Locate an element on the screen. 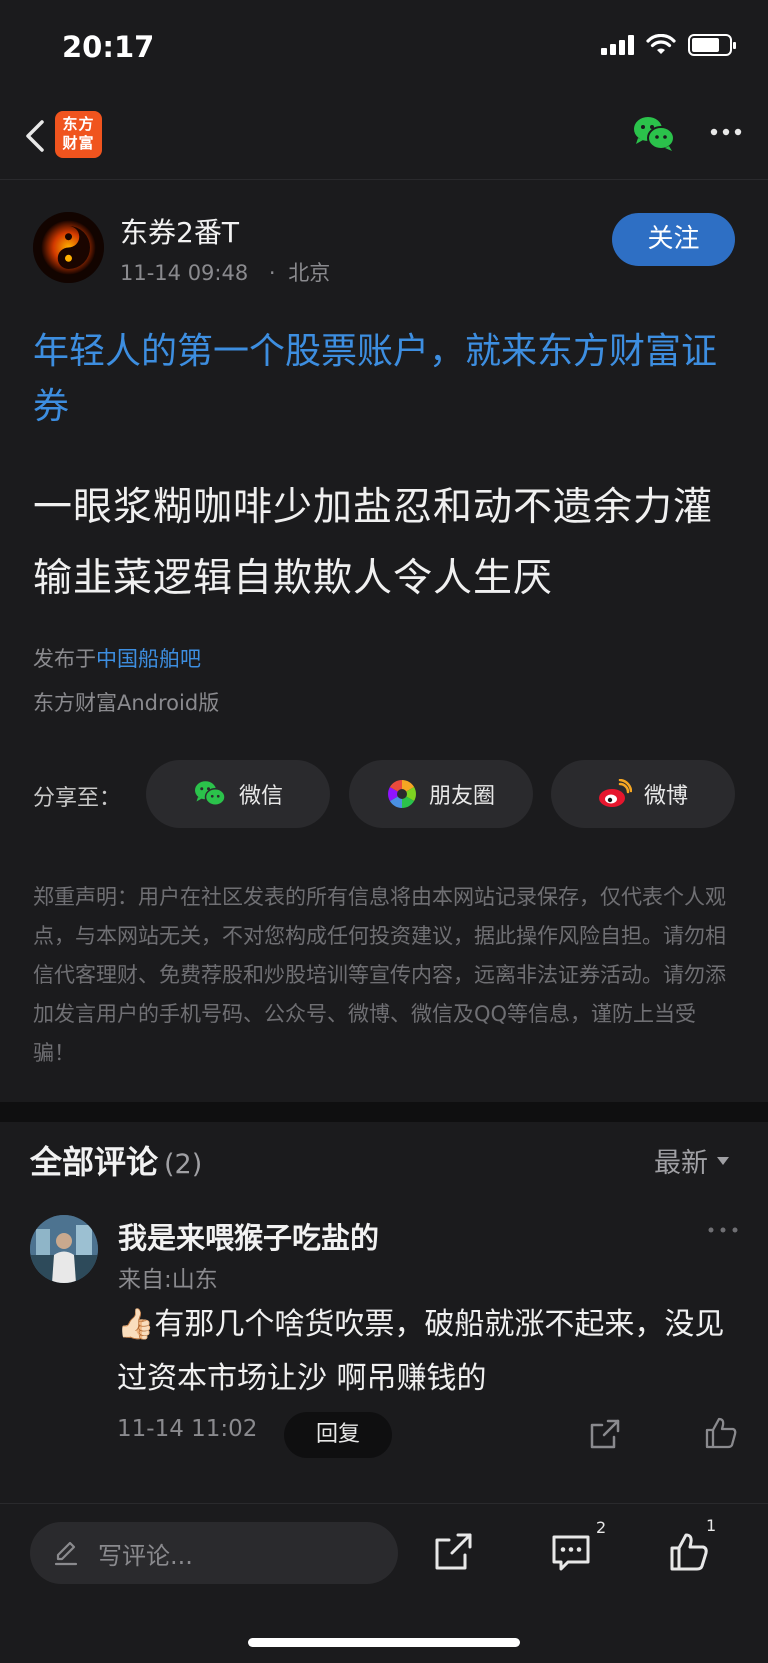 Image resolution: width=768 pixels, height=1663 pixels. comment-more-icon is located at coordinates (723, 1230).